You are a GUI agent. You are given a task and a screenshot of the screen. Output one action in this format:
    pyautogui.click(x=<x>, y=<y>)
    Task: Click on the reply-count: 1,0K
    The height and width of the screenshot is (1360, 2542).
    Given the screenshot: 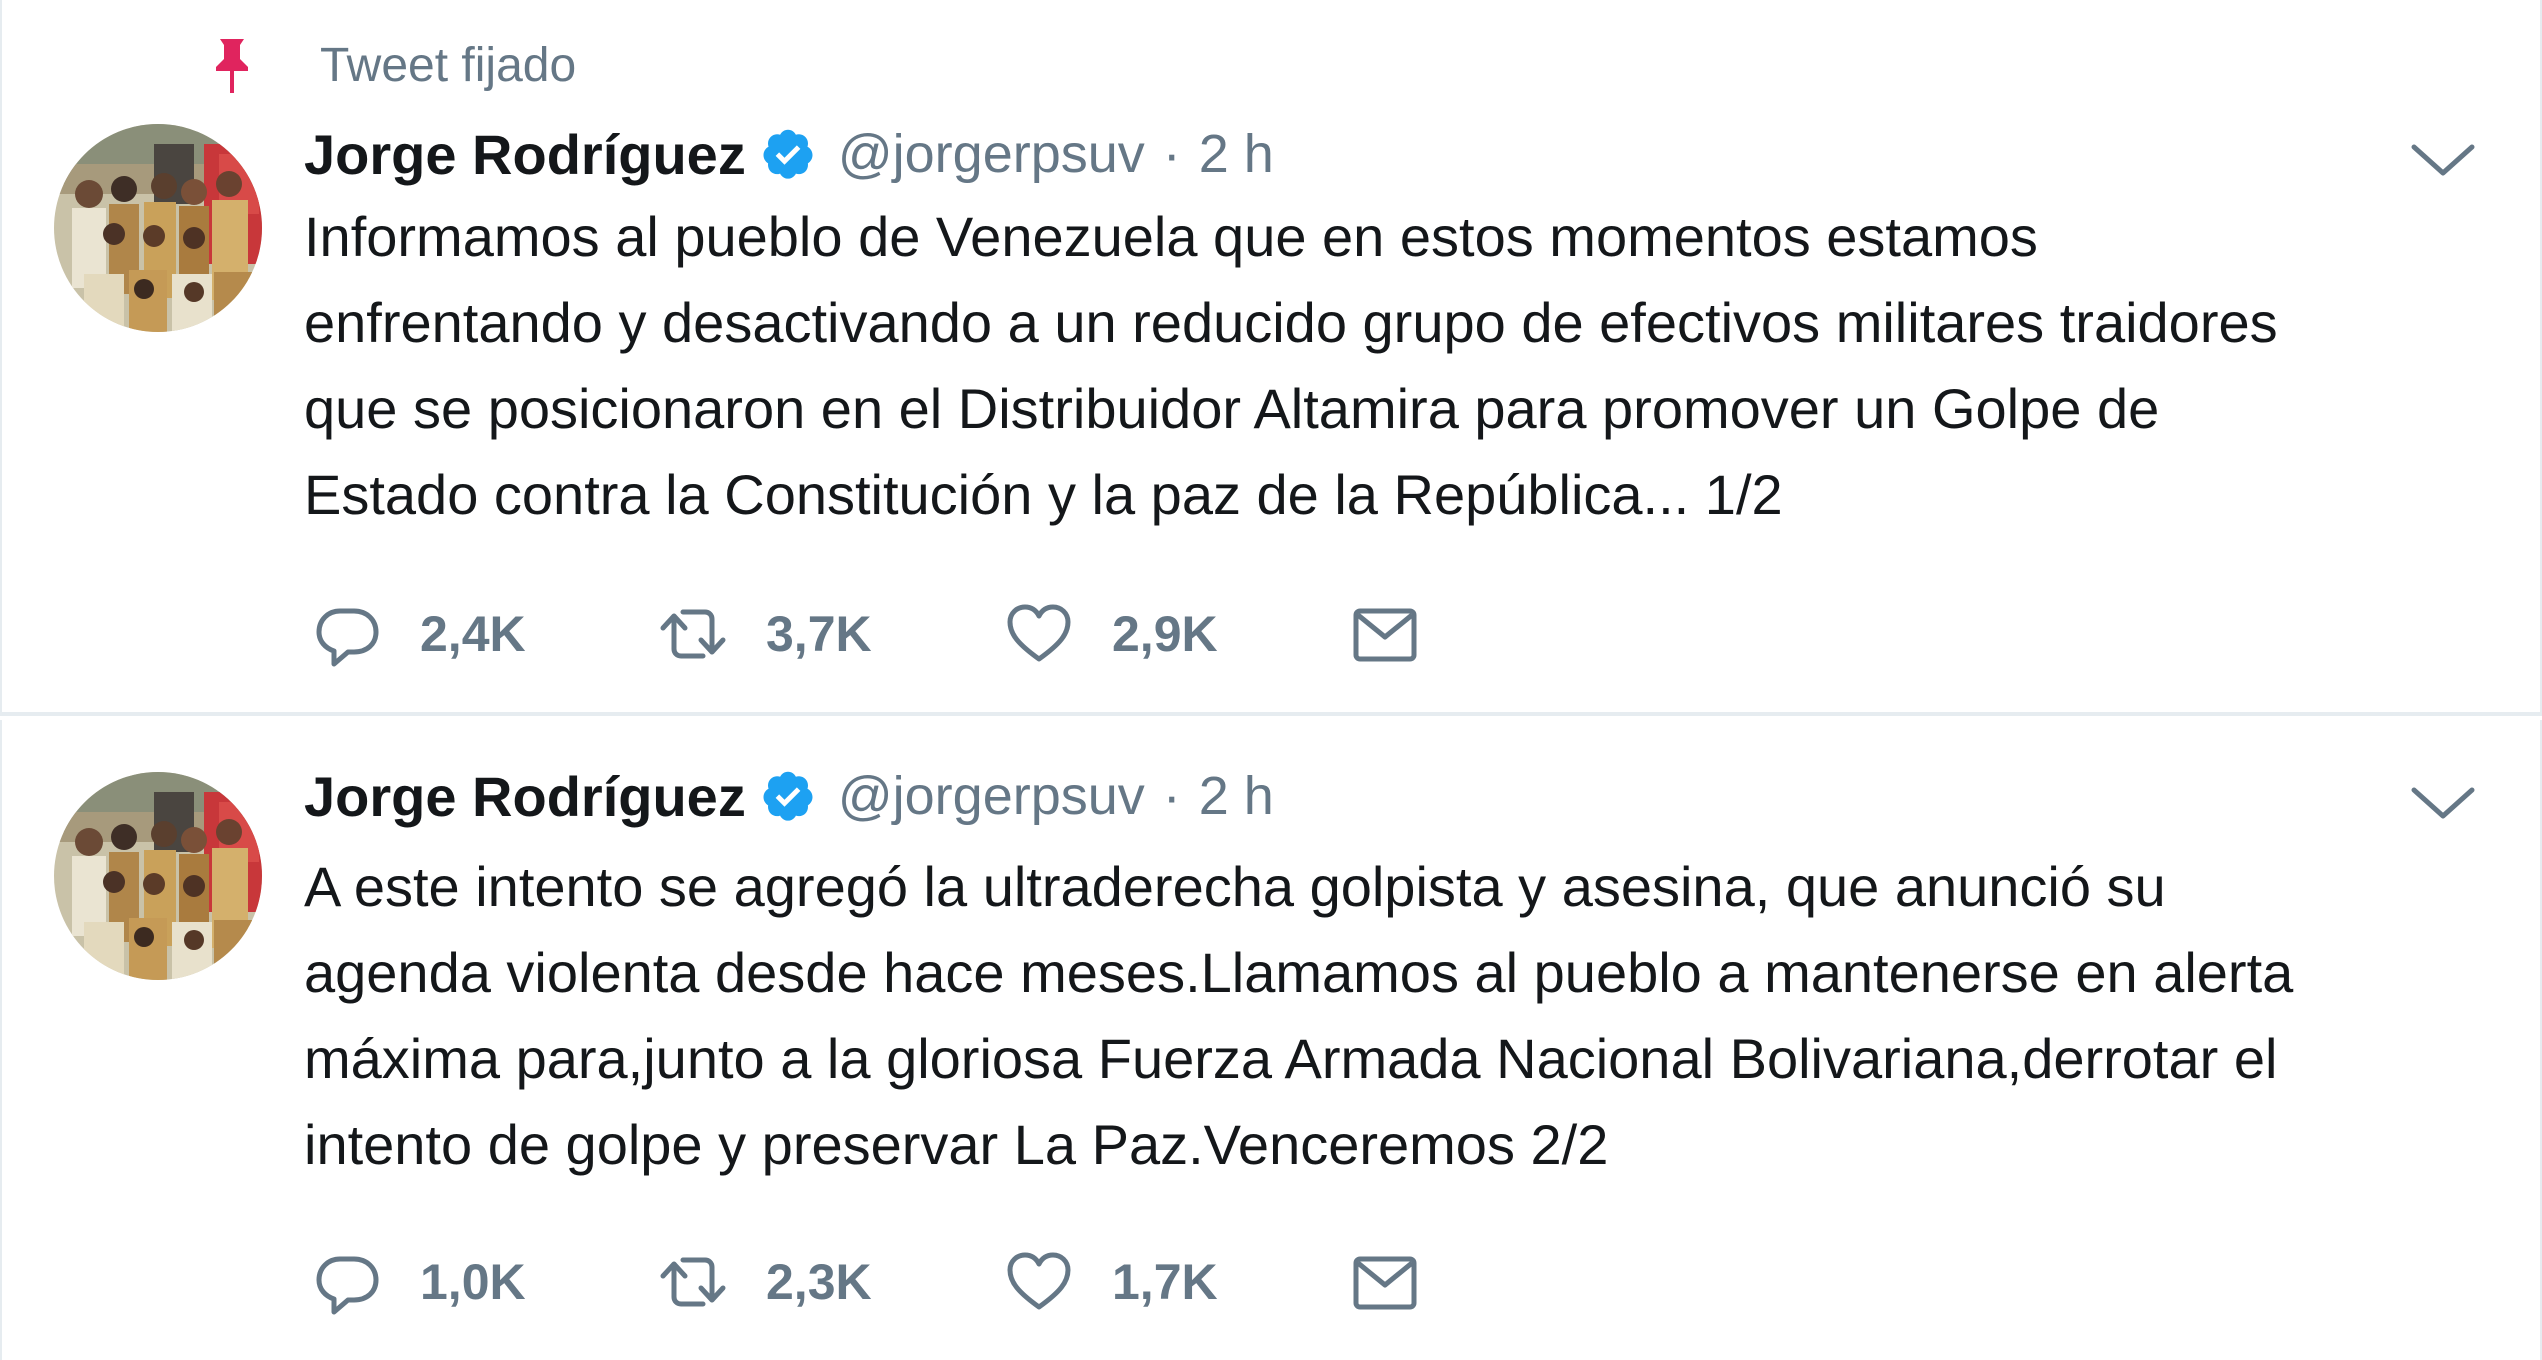 What is the action you would take?
    pyautogui.click(x=473, y=1282)
    